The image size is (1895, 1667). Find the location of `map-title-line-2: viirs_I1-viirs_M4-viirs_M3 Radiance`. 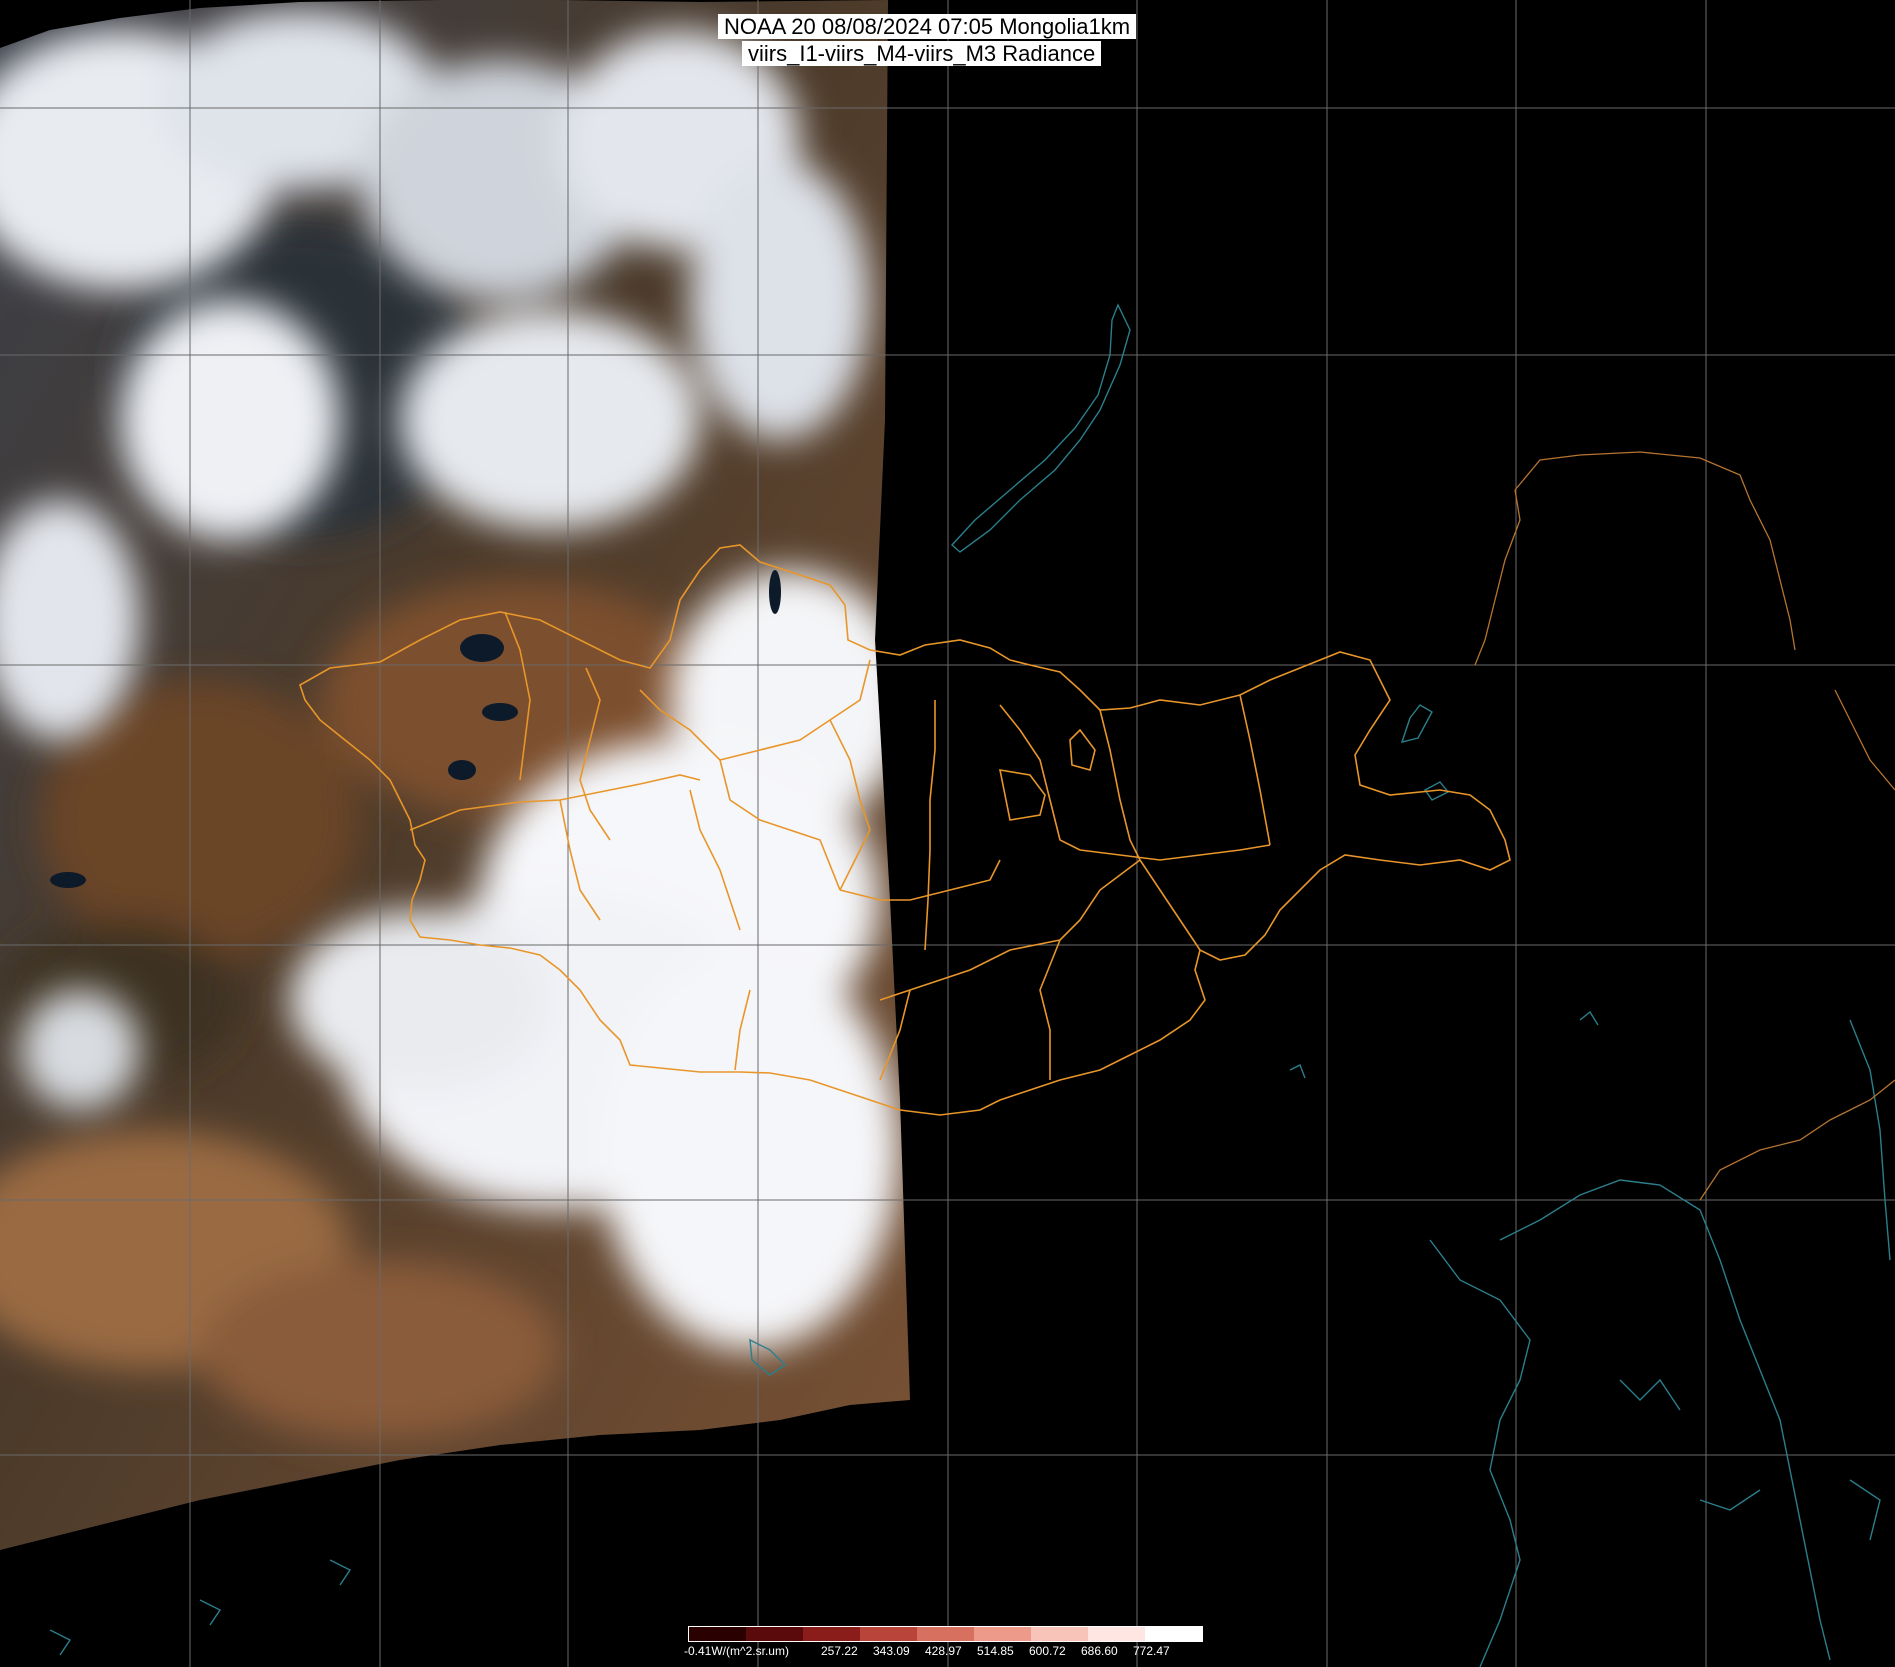

map-title-line-2: viirs_I1-viirs_M4-viirs_M3 Radiance is located at coordinates (922, 53).